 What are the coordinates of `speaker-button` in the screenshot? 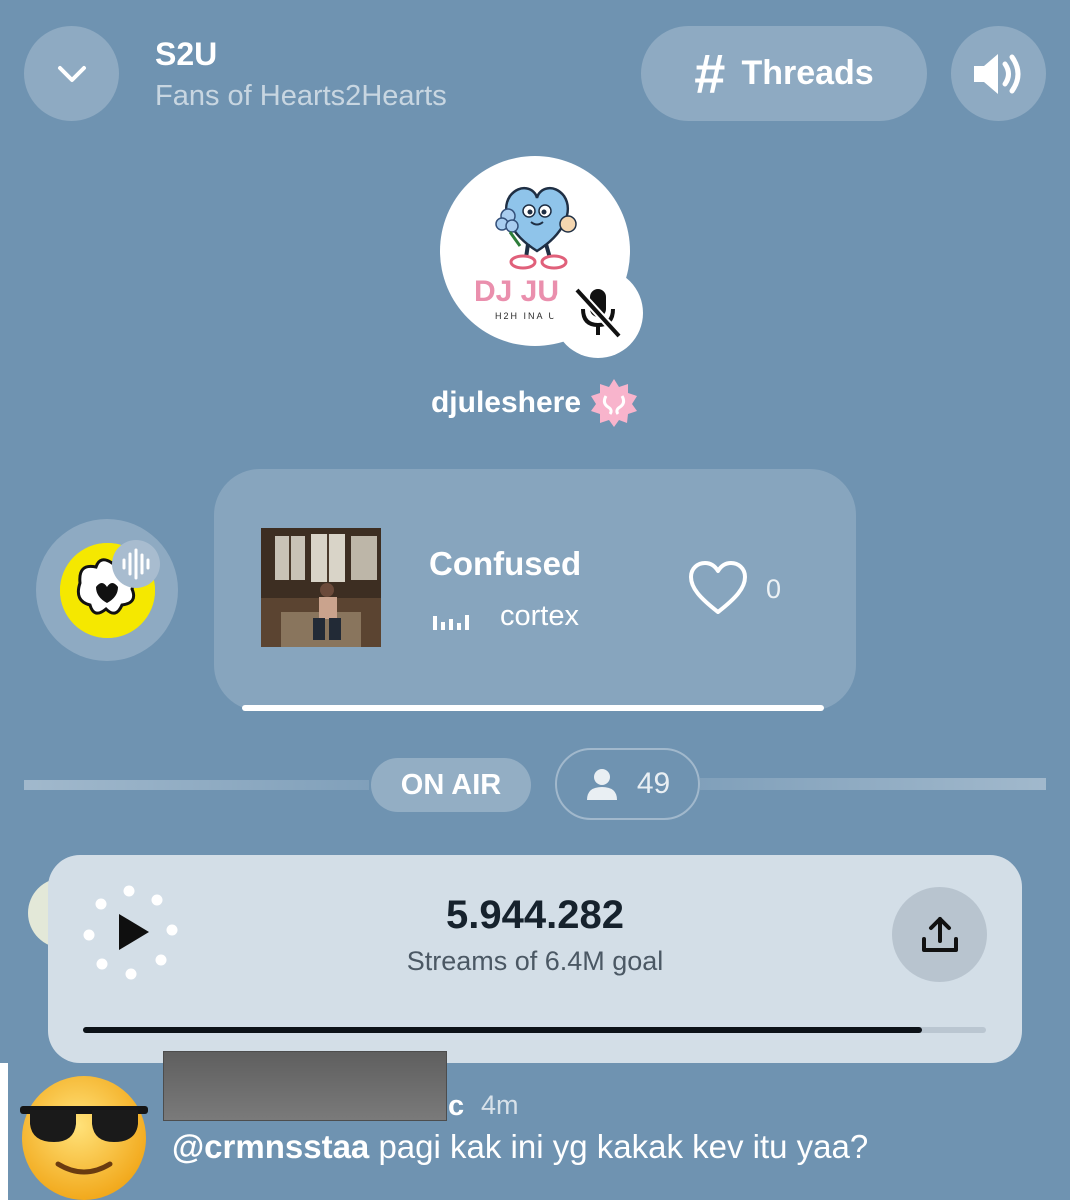 It's located at (998, 73).